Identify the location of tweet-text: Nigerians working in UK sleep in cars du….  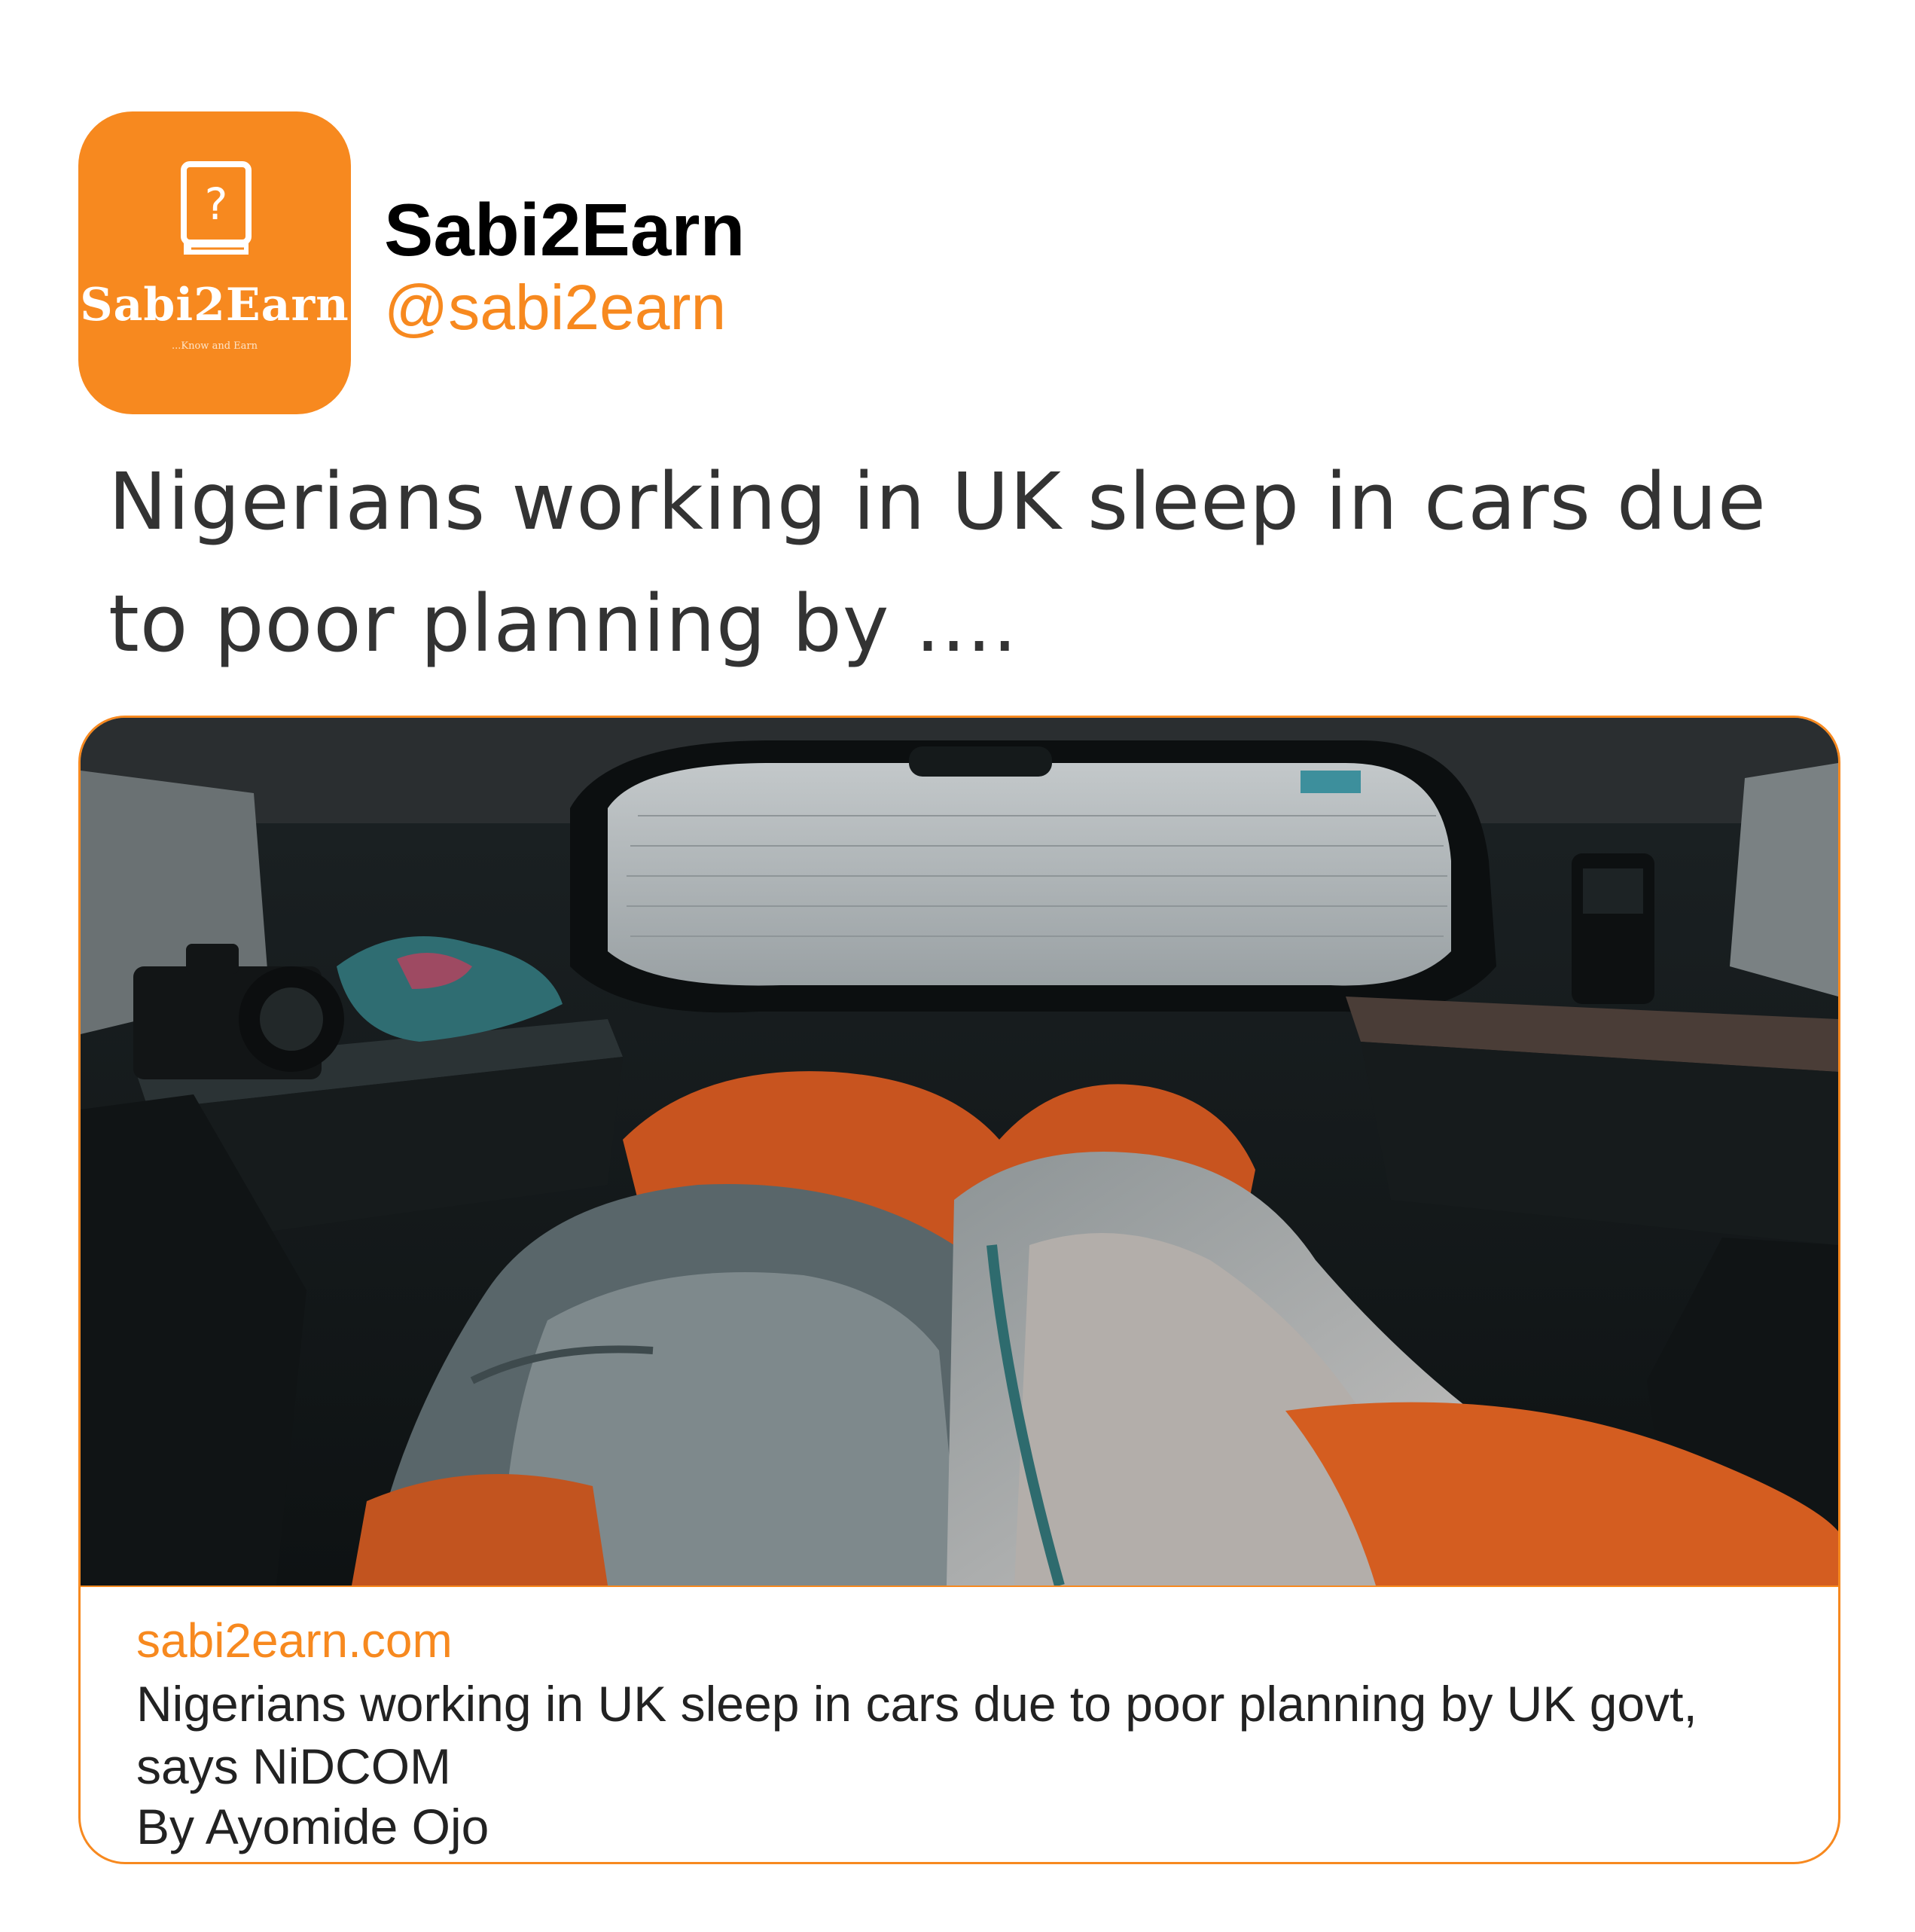
(938, 563).